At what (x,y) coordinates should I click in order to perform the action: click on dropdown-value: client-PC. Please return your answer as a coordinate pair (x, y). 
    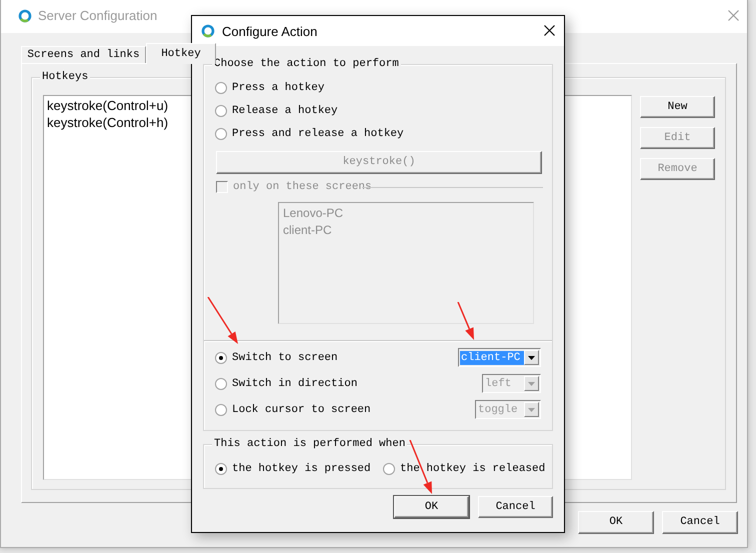
    Looking at the image, I should click on (492, 357).